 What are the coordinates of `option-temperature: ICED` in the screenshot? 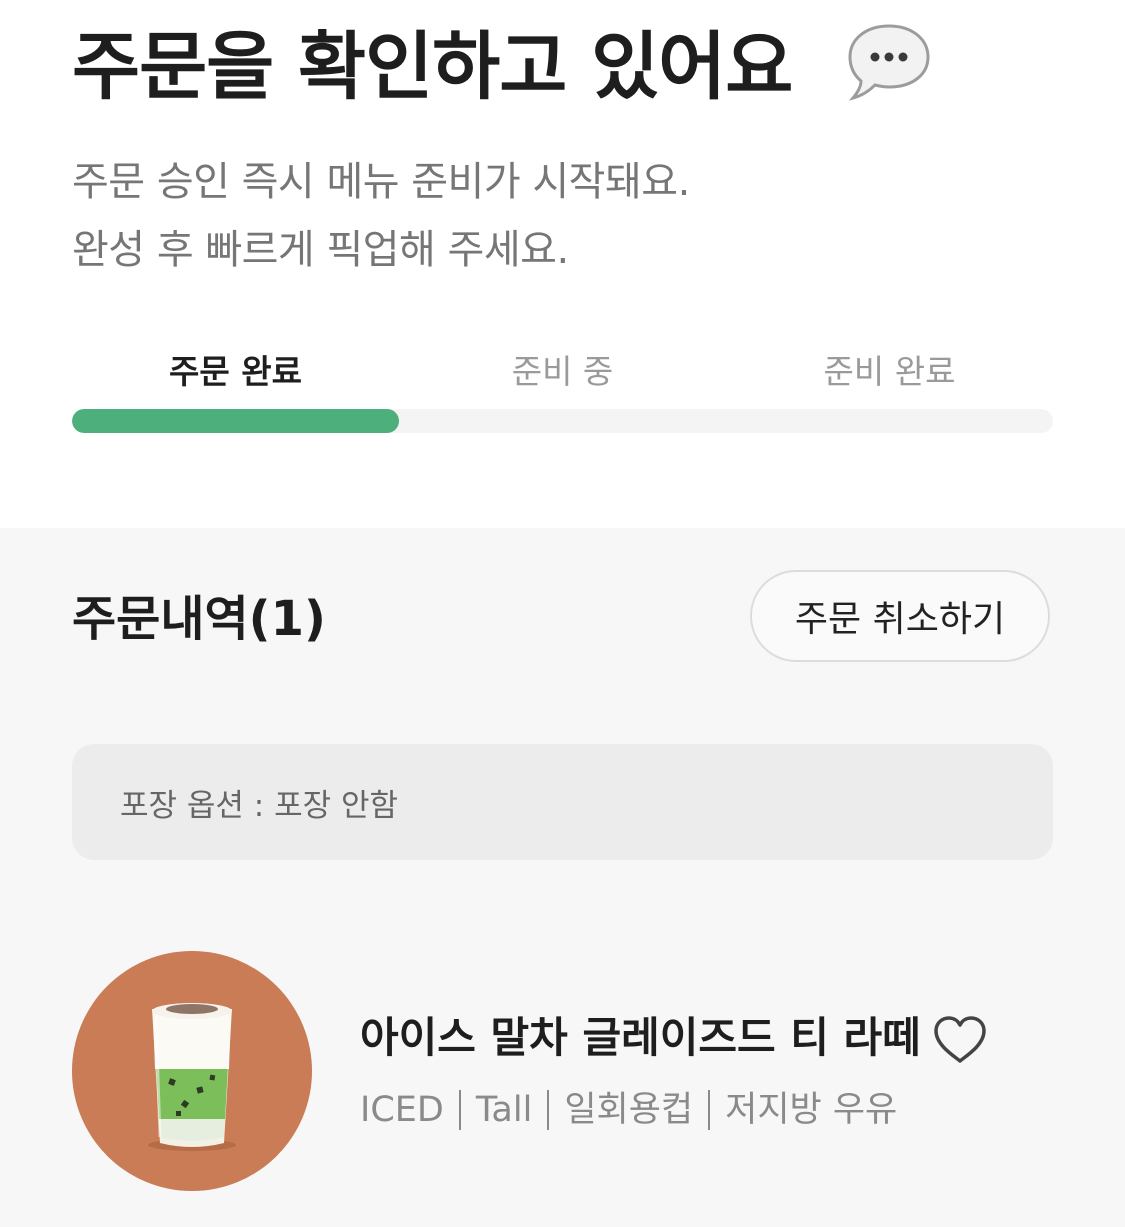 It's located at (402, 1110).